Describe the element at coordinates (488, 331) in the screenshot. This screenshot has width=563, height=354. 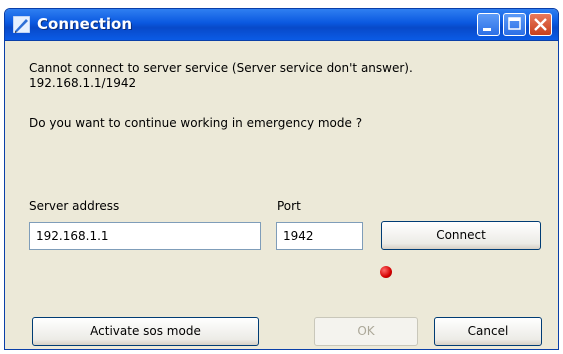
I see `cancel-button: Cancel` at that location.